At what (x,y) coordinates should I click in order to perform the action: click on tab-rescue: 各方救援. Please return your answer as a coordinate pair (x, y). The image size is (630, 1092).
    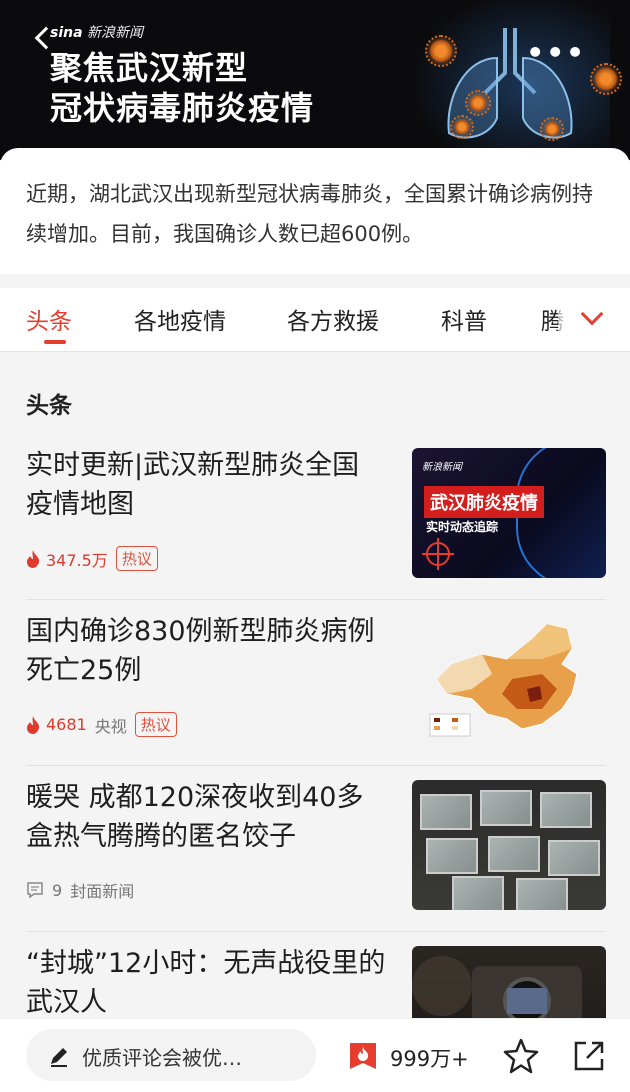
    Looking at the image, I should click on (333, 319).